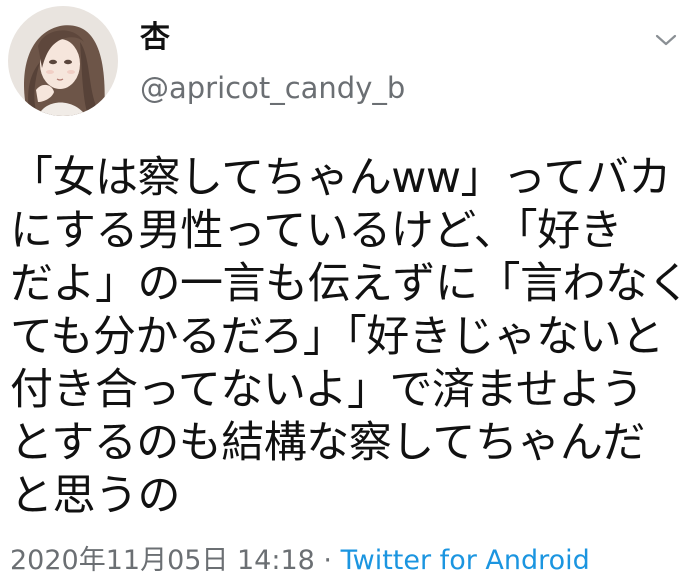 The image size is (689, 584). What do you see at coordinates (349, 284) in the screenshot?
I see `tweet-text-line: だよ」の一言も伝えずに「言わなく` at bounding box center [349, 284].